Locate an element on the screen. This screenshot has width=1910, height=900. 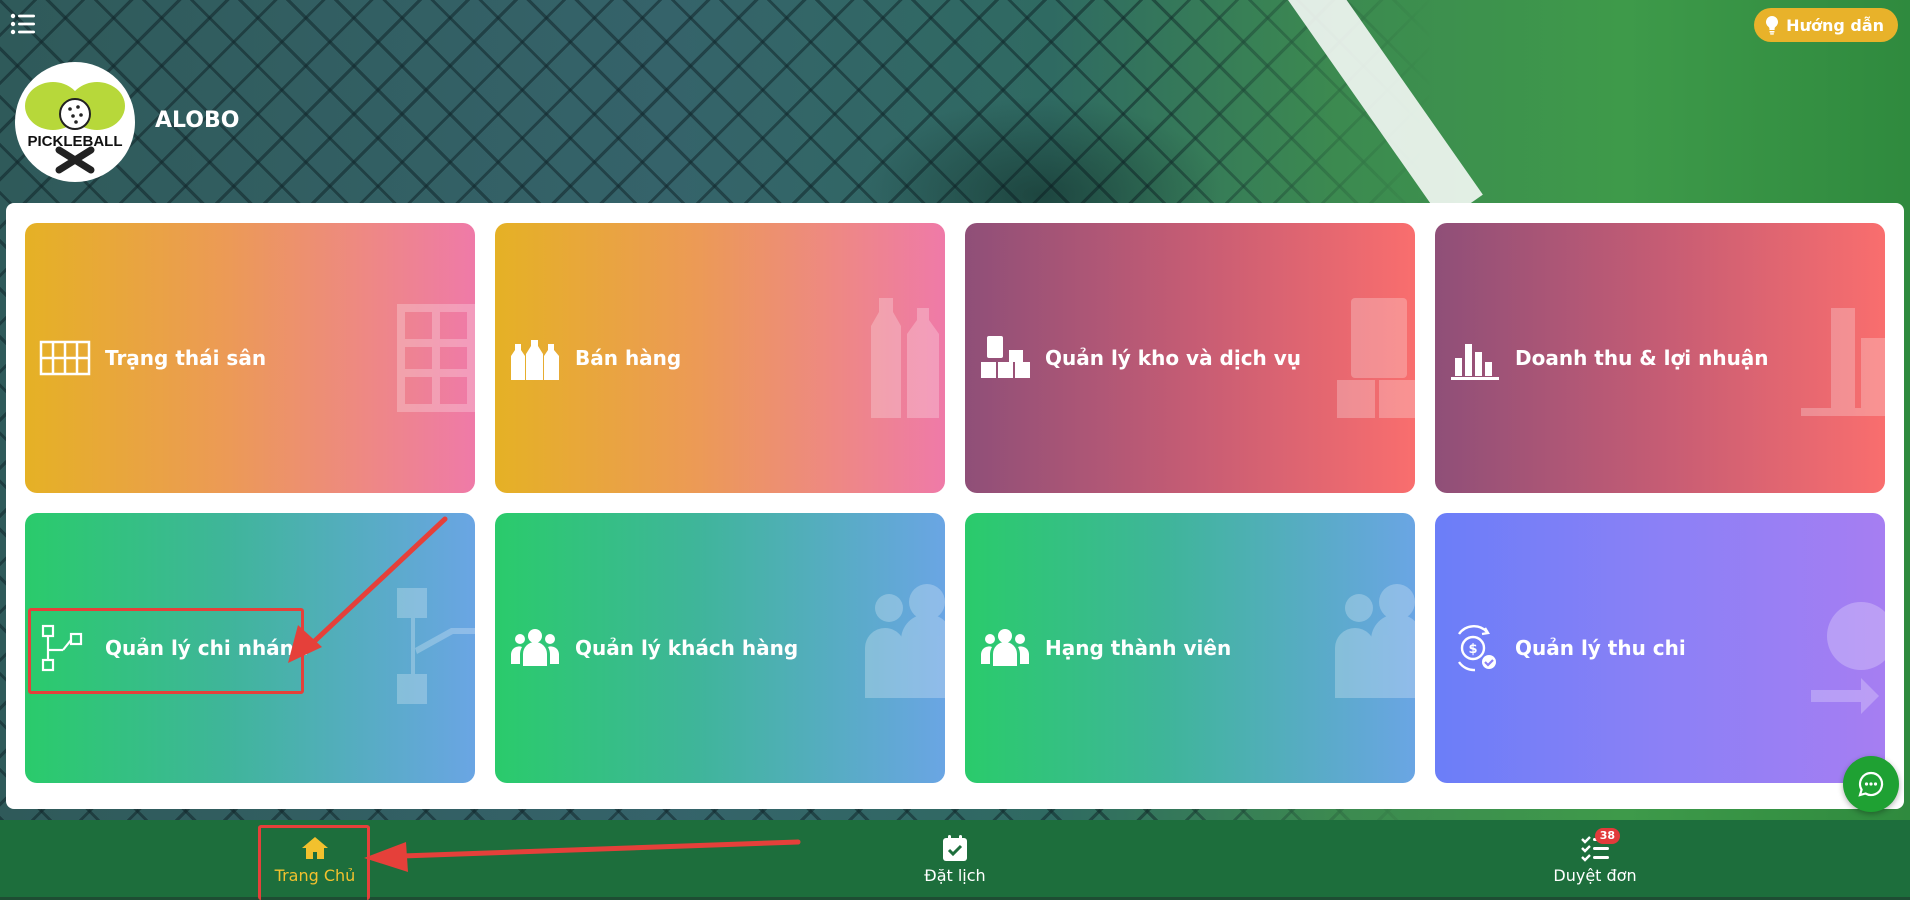
tile-membership-tier: Hạng thành viên is located at coordinates (1190, 648).